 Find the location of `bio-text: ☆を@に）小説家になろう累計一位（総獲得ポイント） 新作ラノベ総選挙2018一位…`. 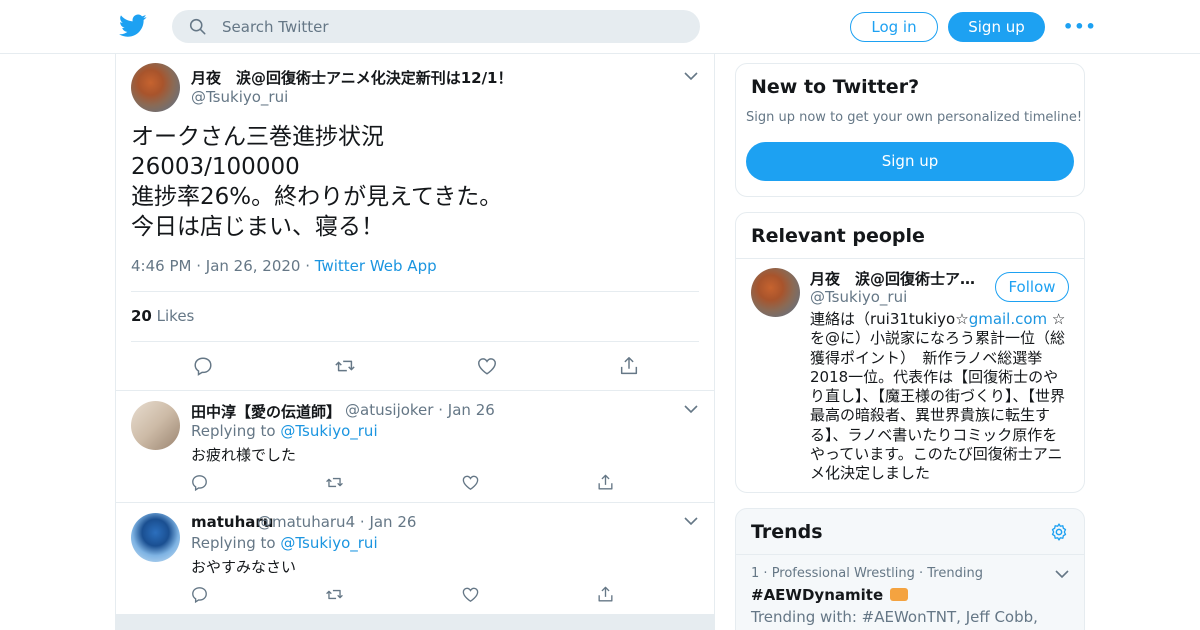

bio-text: ☆を@に）小説家になろう累計一位（総獲得ポイント） 新作ラノベ総選挙2018一位… is located at coordinates (938, 396).